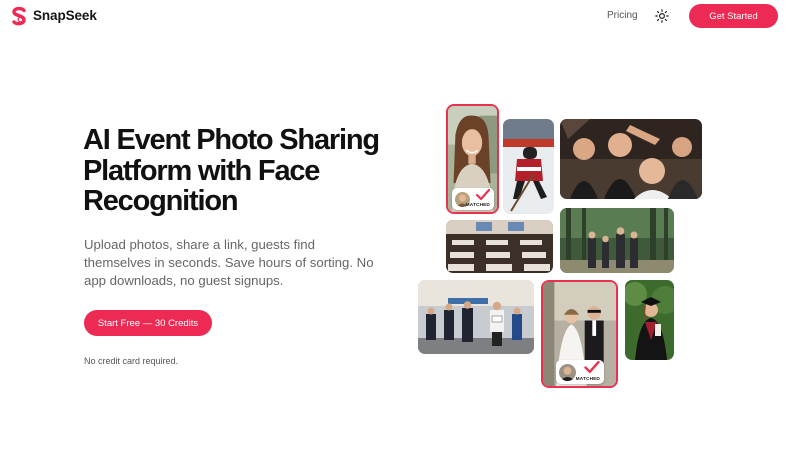  What do you see at coordinates (65, 15) in the screenshot?
I see `brand-name: SnapSeek` at bounding box center [65, 15].